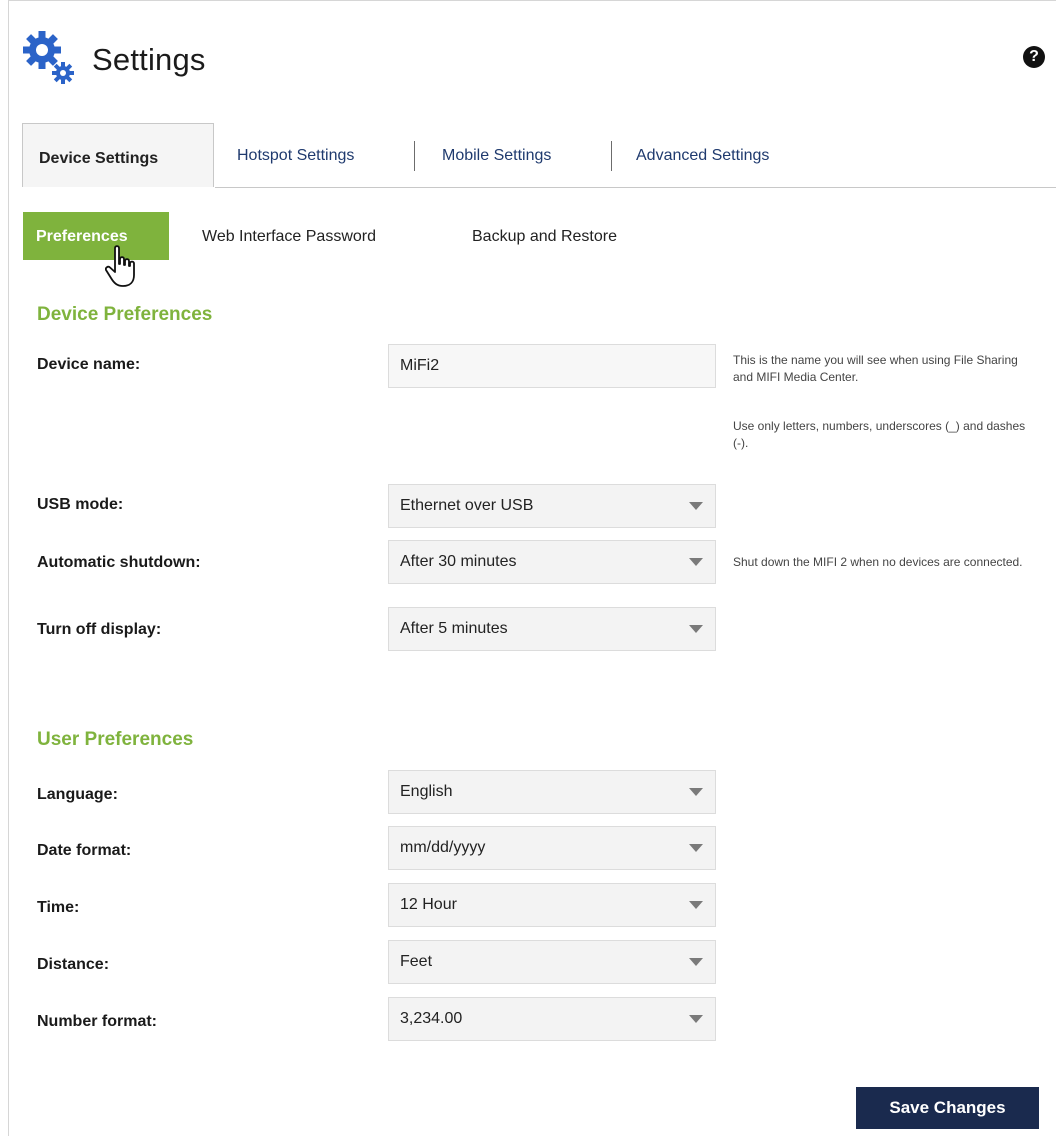 Image resolution: width=1056 pixels, height=1136 pixels. I want to click on tab-mobile-settings: Mobile Settings, so click(496, 156).